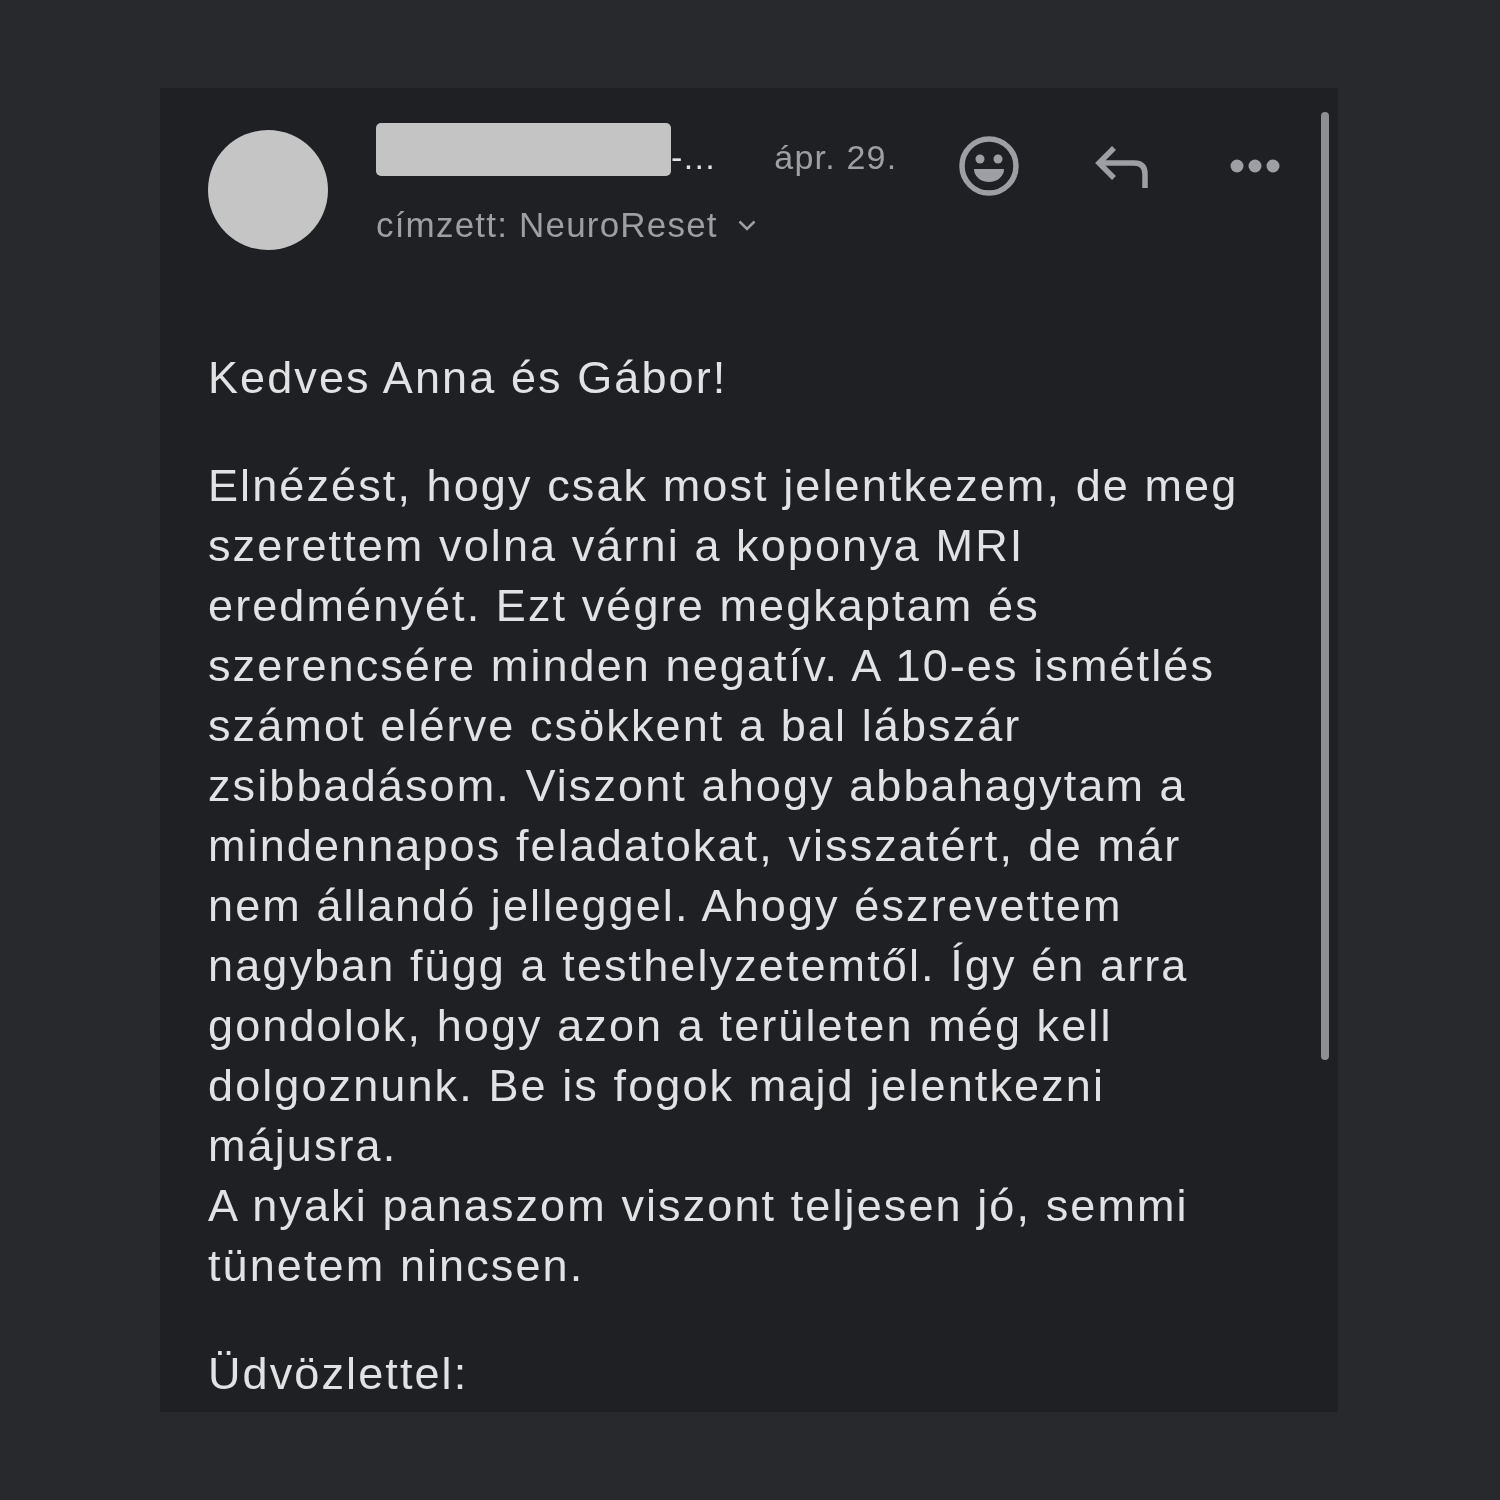  I want to click on body-paragraph: Kedves Anna és Gábor!, so click(468, 378).